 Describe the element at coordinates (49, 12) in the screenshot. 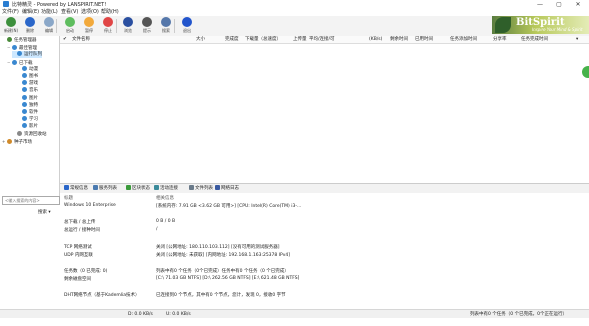

I see `menu-function: 功能(L)` at that location.